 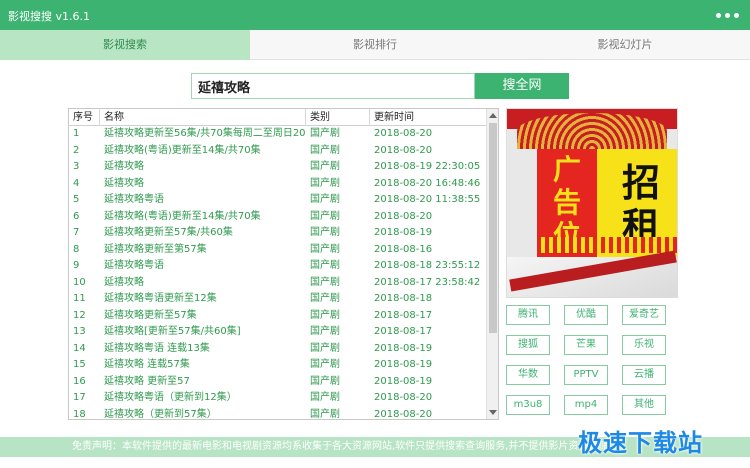 I want to click on search-all-button: 搜全网, so click(x=522, y=86).